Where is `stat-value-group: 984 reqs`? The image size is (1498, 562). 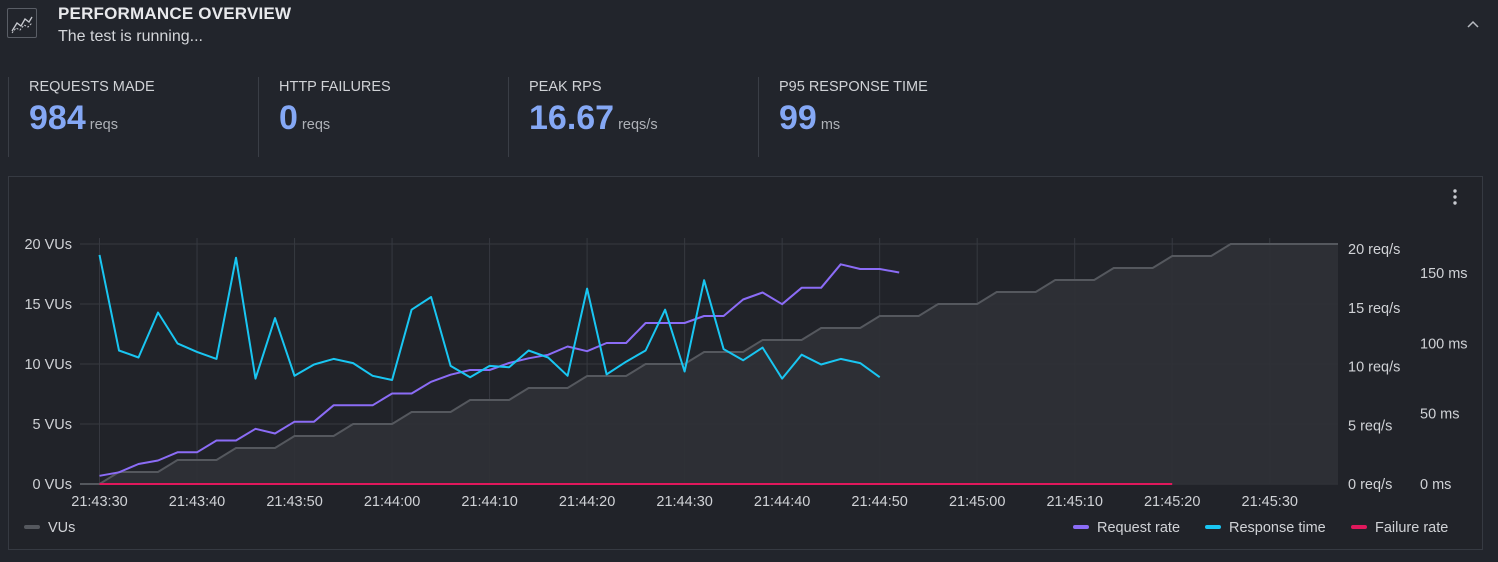
stat-value-group: 984 reqs is located at coordinates (73, 118).